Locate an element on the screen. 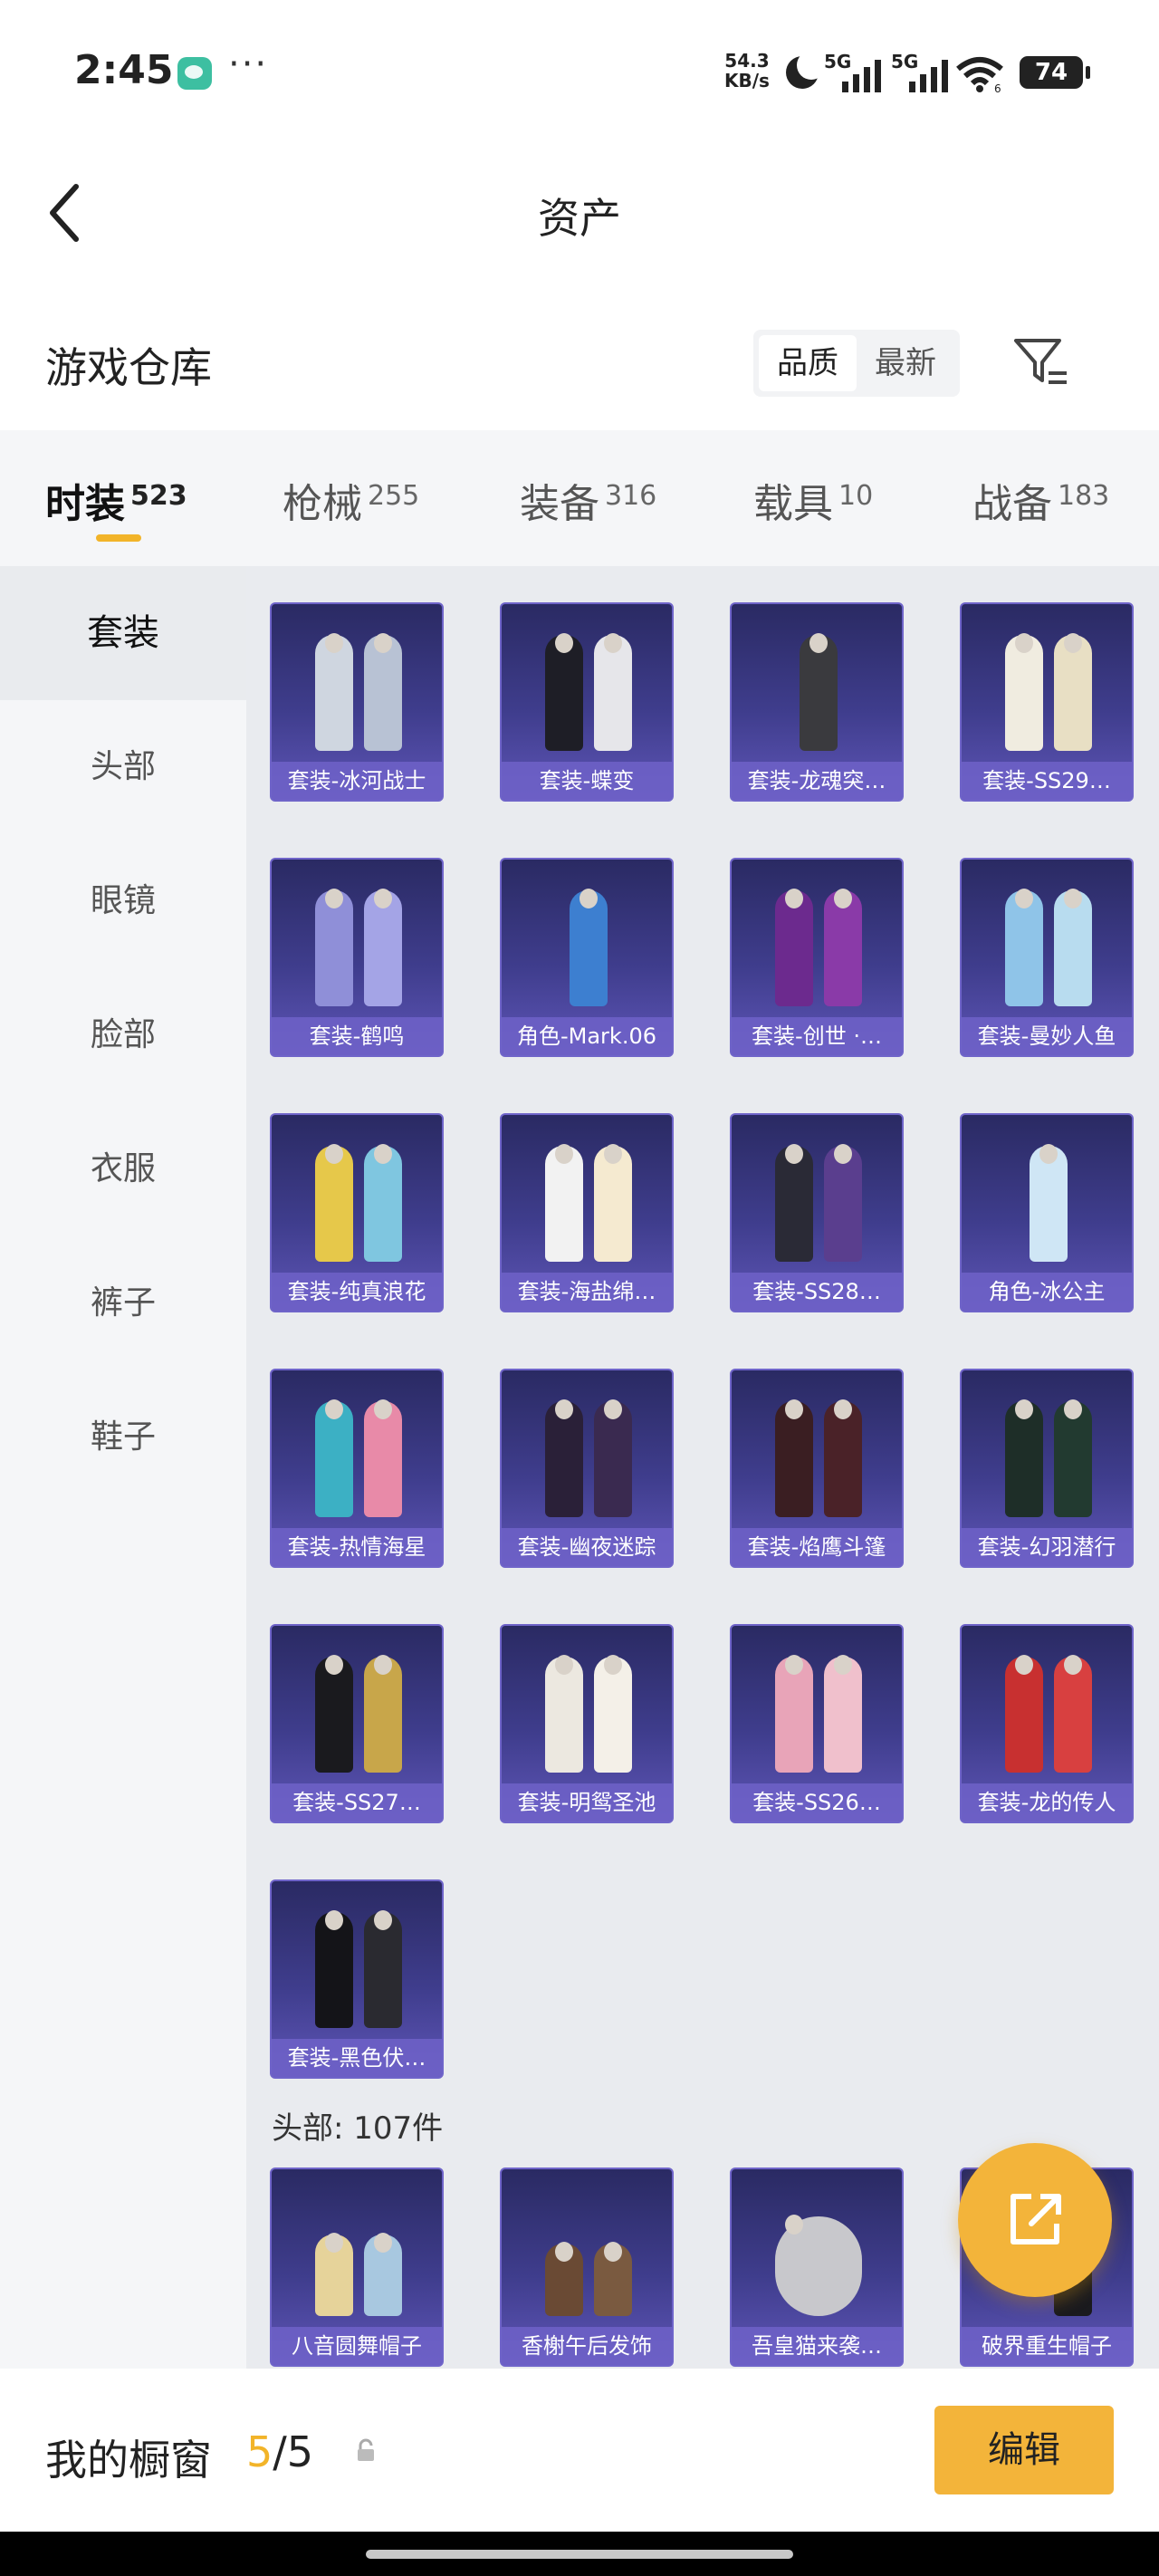 This screenshot has width=1159, height=2576. item-card: 套装-幽夜迷踪 is located at coordinates (587, 1468).